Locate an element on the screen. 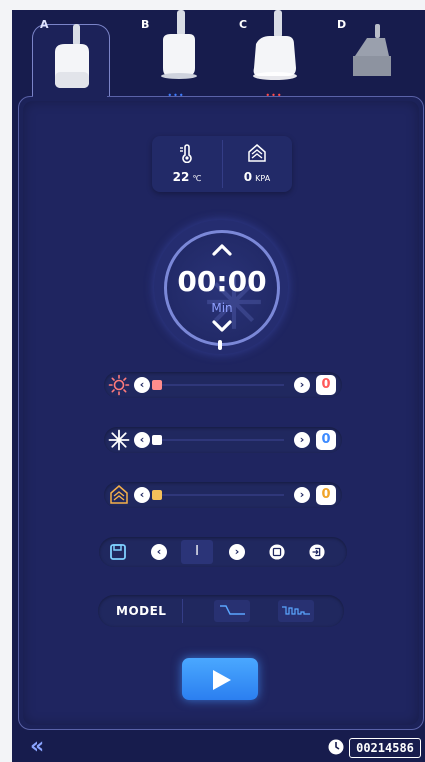 The image size is (425, 762). pressure-value: 0 KPA is located at coordinates (257, 177).